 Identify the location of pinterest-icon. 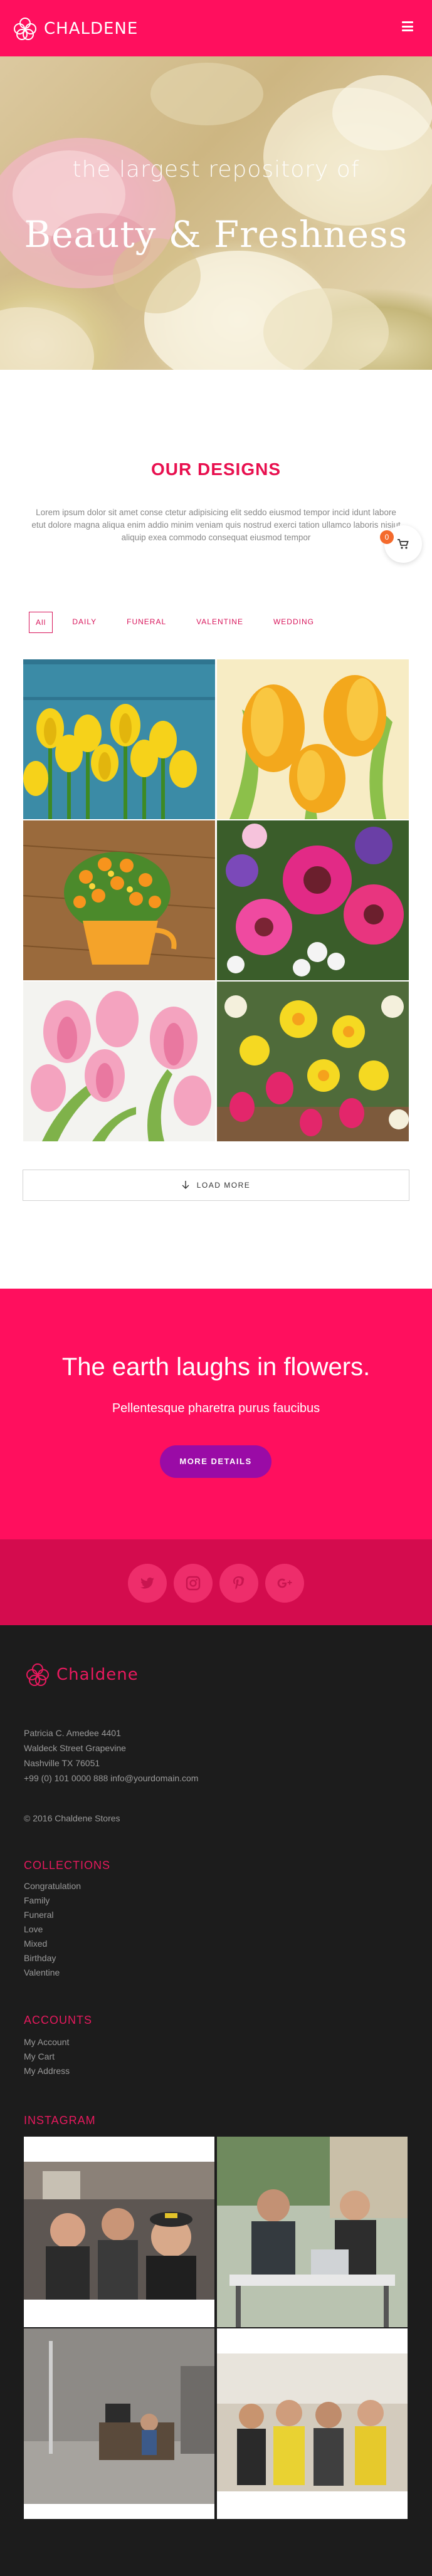
(239, 1582).